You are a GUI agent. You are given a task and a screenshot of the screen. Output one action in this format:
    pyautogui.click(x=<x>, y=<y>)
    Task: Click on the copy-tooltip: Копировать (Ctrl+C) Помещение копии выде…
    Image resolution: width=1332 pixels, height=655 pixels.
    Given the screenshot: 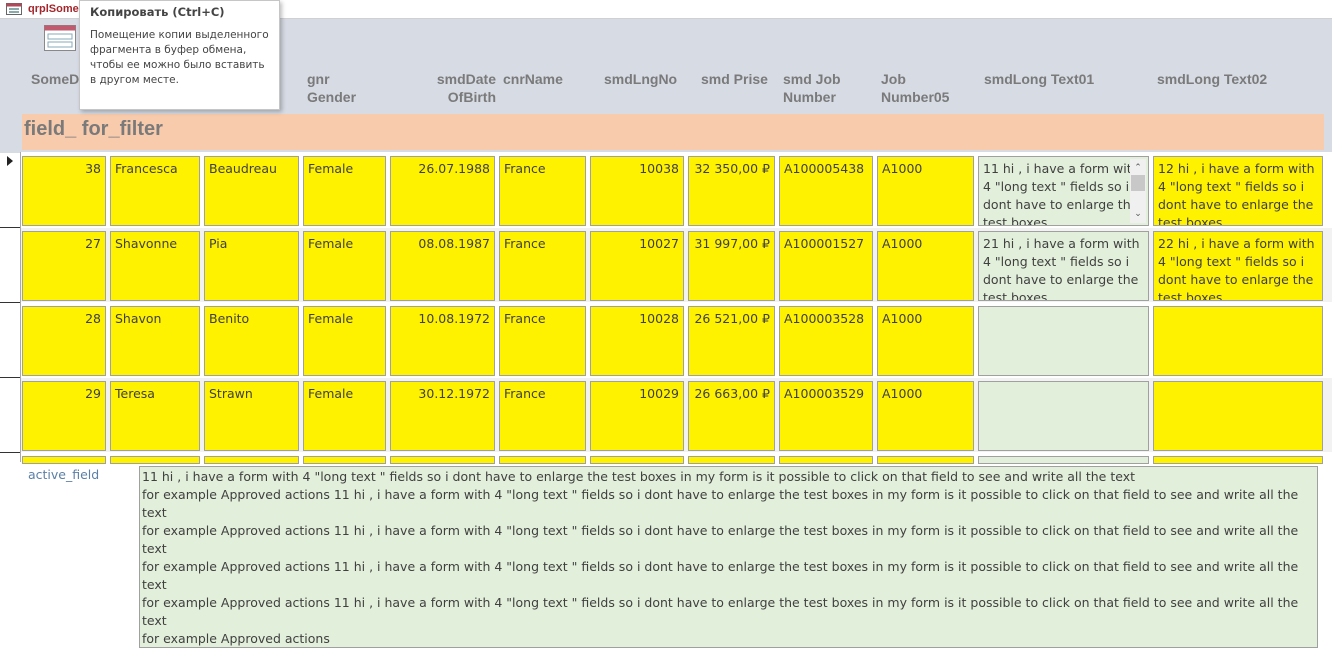 What is the action you would take?
    pyautogui.click(x=179, y=55)
    